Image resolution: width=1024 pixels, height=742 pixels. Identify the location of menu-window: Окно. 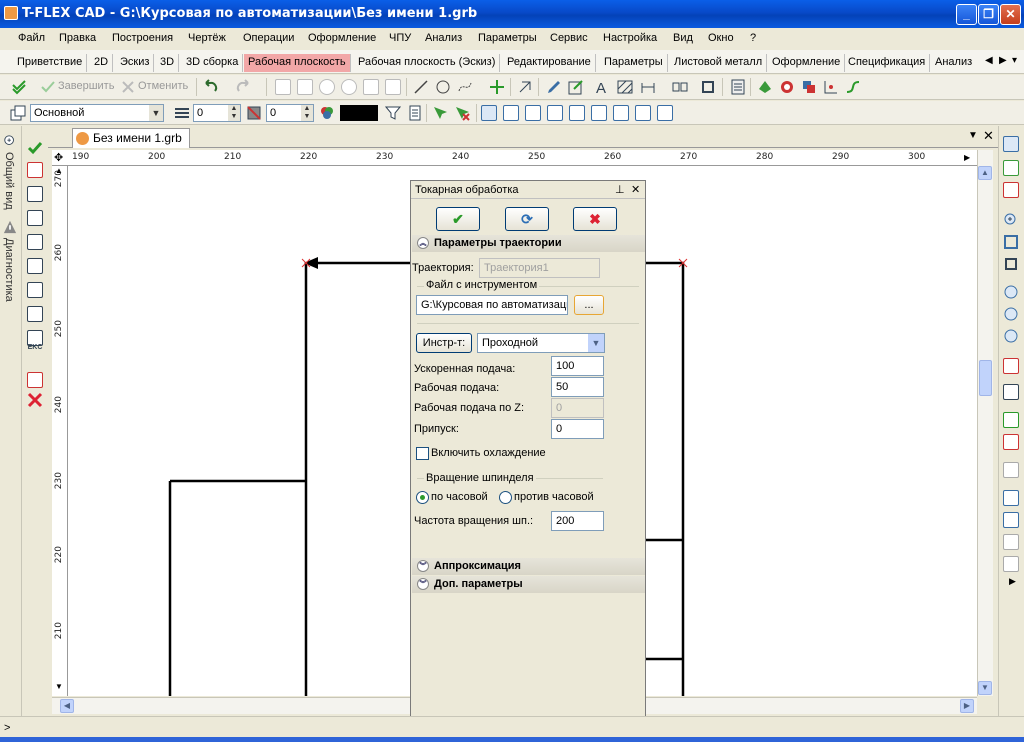
(721, 38).